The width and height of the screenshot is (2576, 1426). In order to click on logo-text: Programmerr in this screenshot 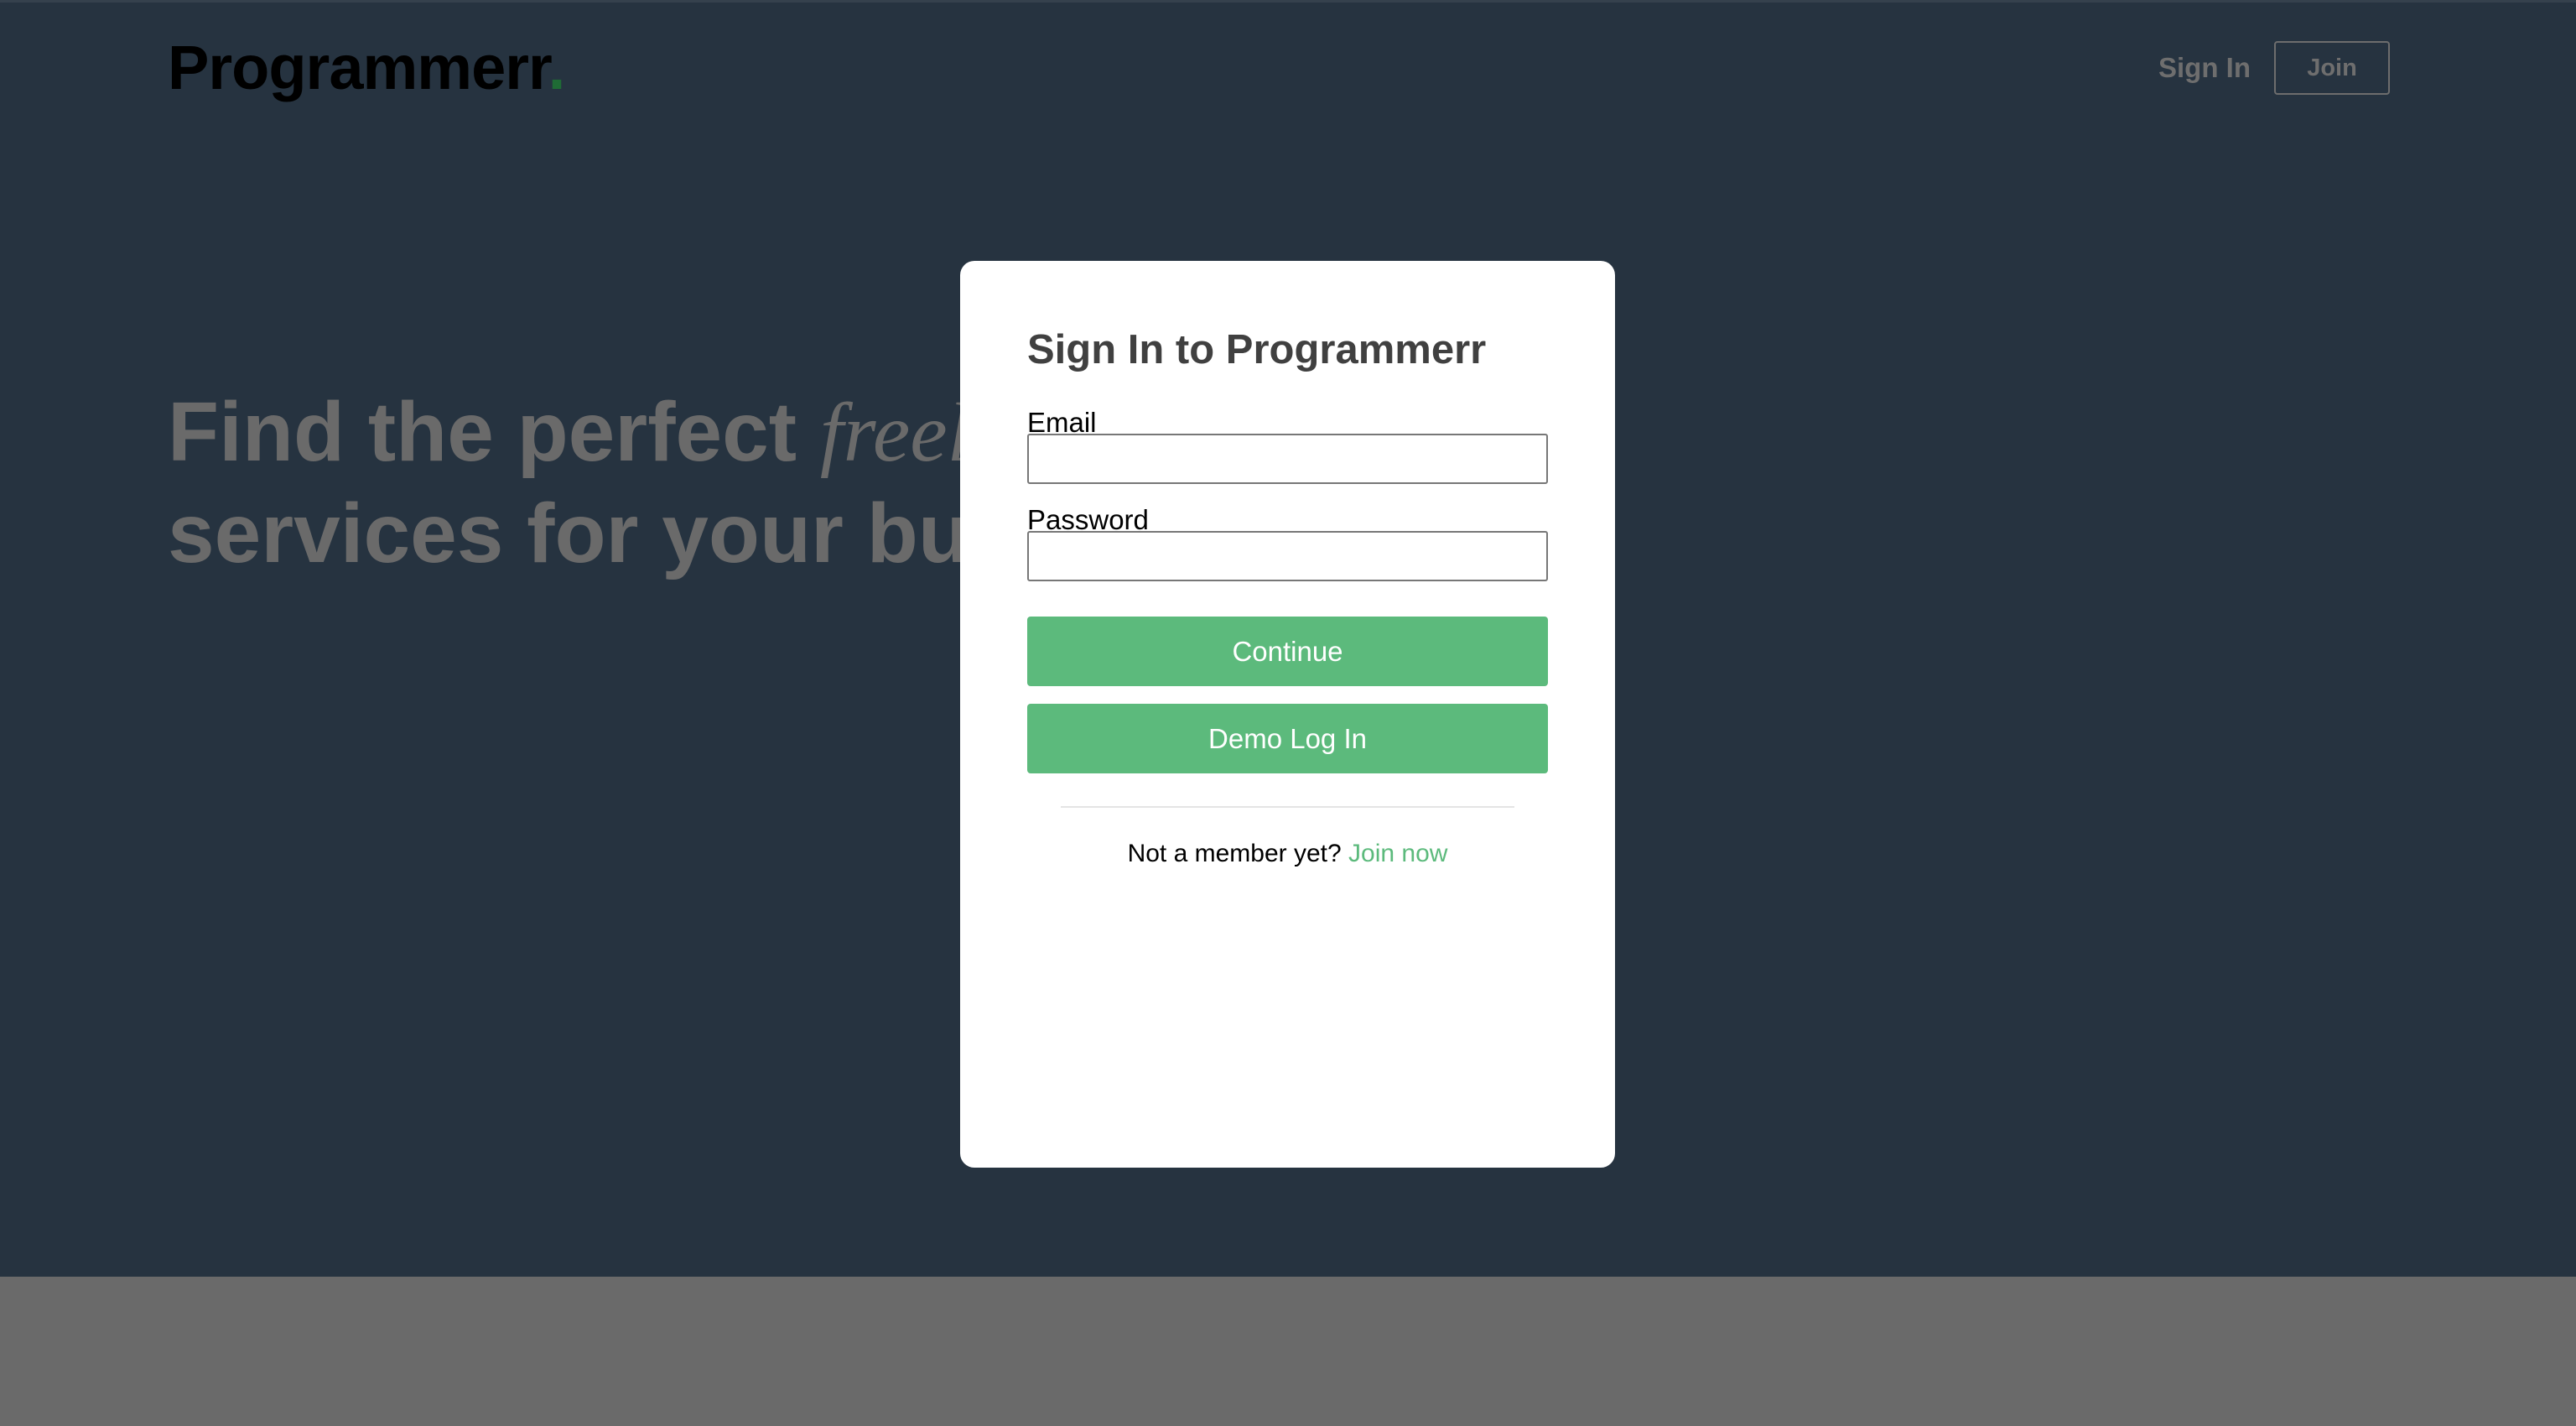, I will do `click(358, 67)`.